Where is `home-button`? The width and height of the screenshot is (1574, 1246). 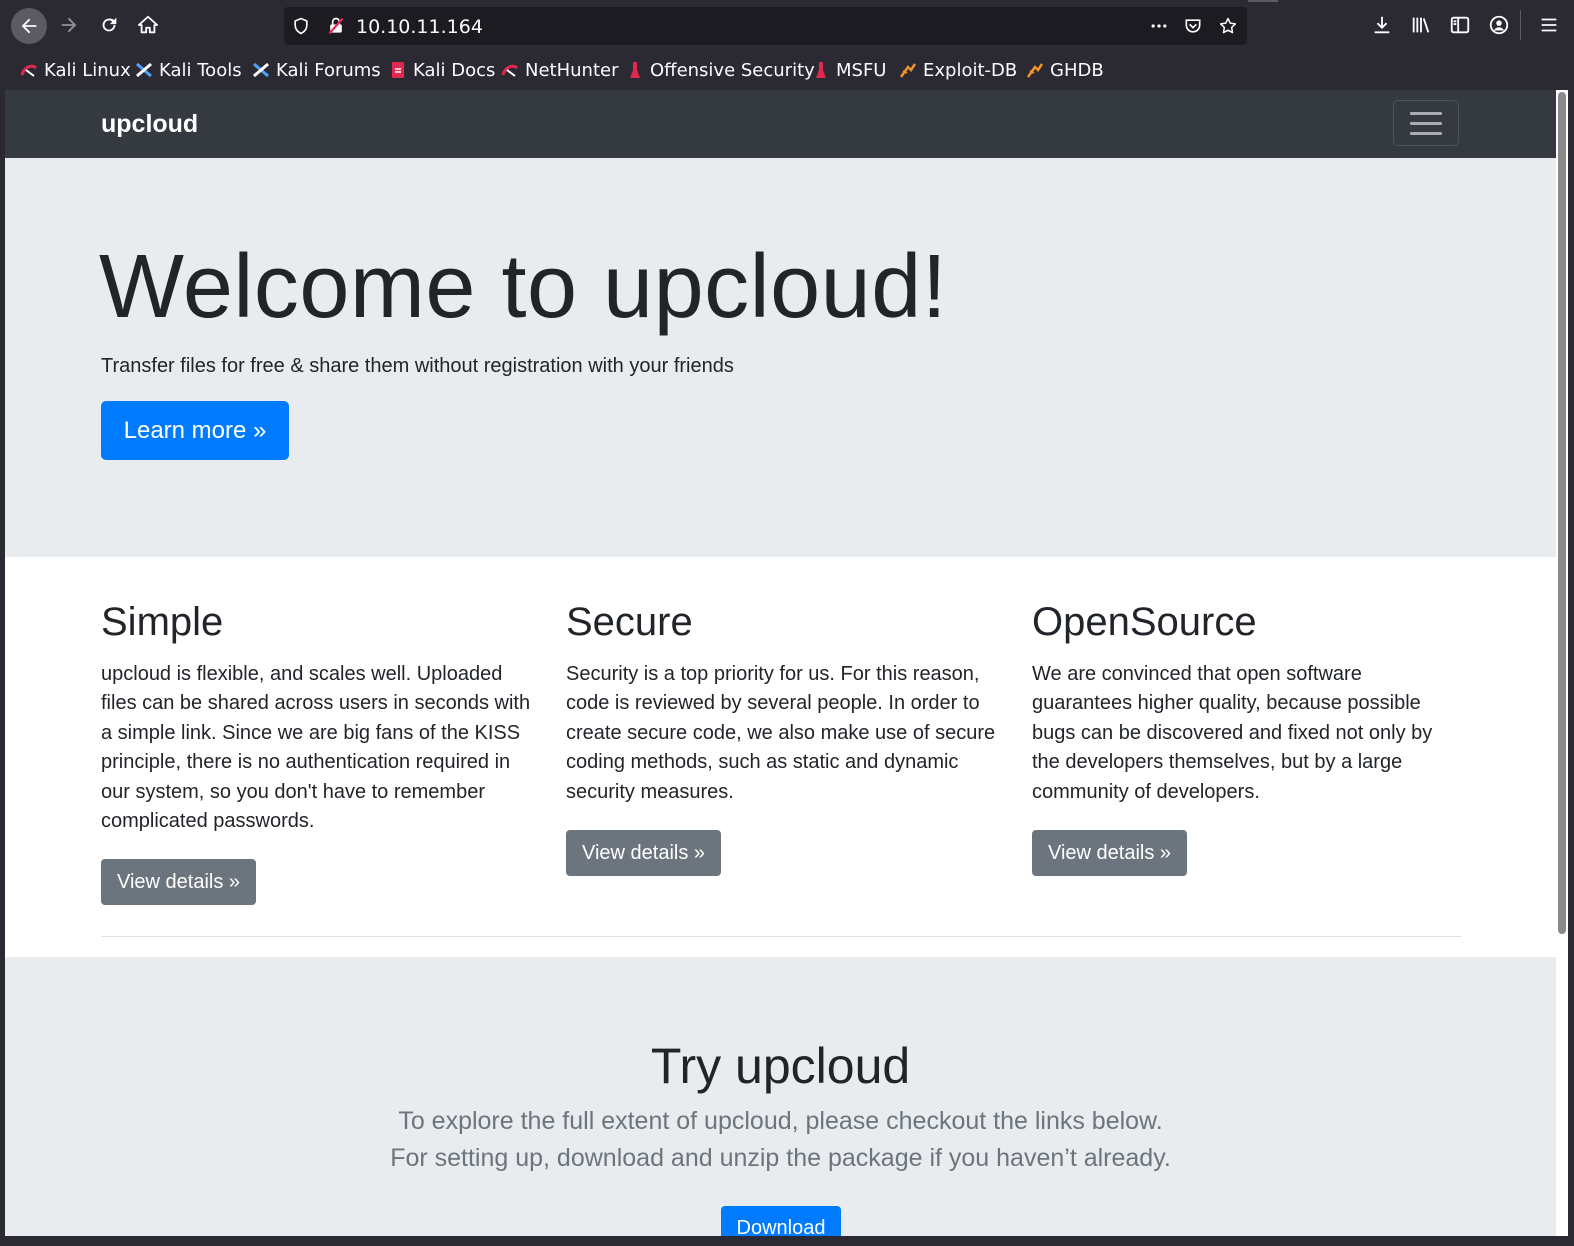
home-button is located at coordinates (148, 25).